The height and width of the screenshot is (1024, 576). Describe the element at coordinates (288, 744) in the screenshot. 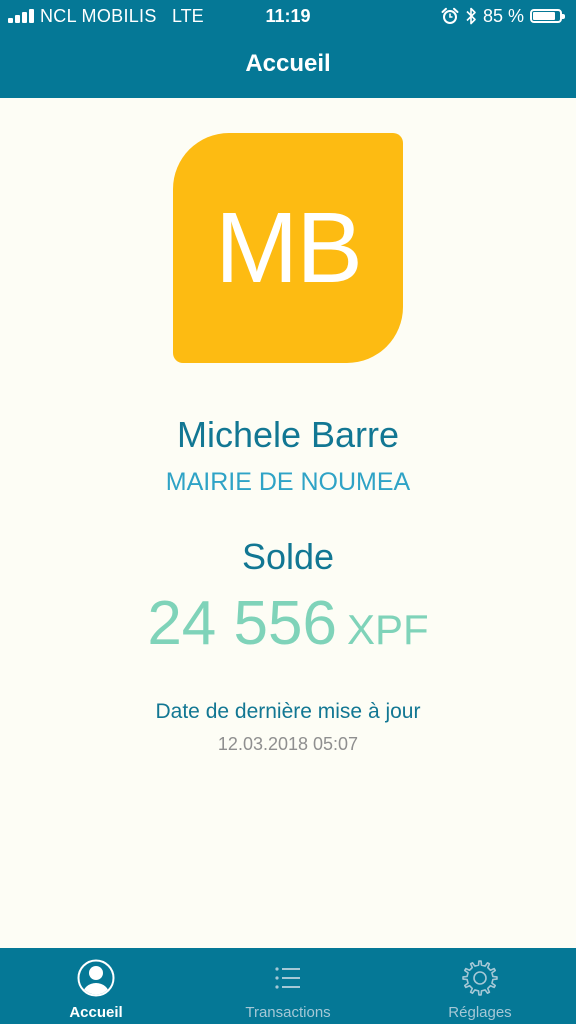

I see `last-update-date: 12.03.2018 05:07` at that location.